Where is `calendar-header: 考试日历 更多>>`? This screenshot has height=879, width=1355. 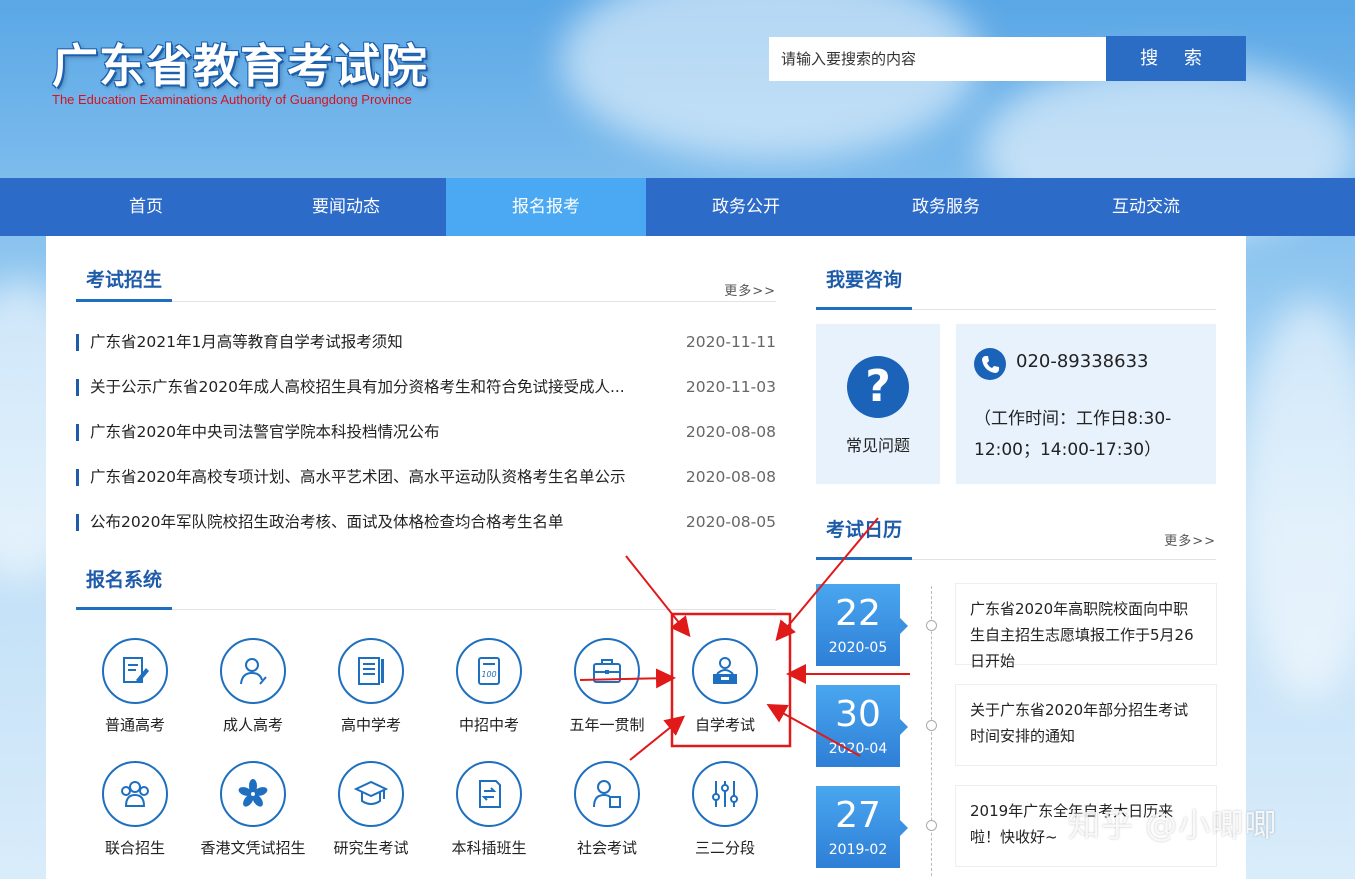 calendar-header: 考试日历 更多>> is located at coordinates (1016, 538).